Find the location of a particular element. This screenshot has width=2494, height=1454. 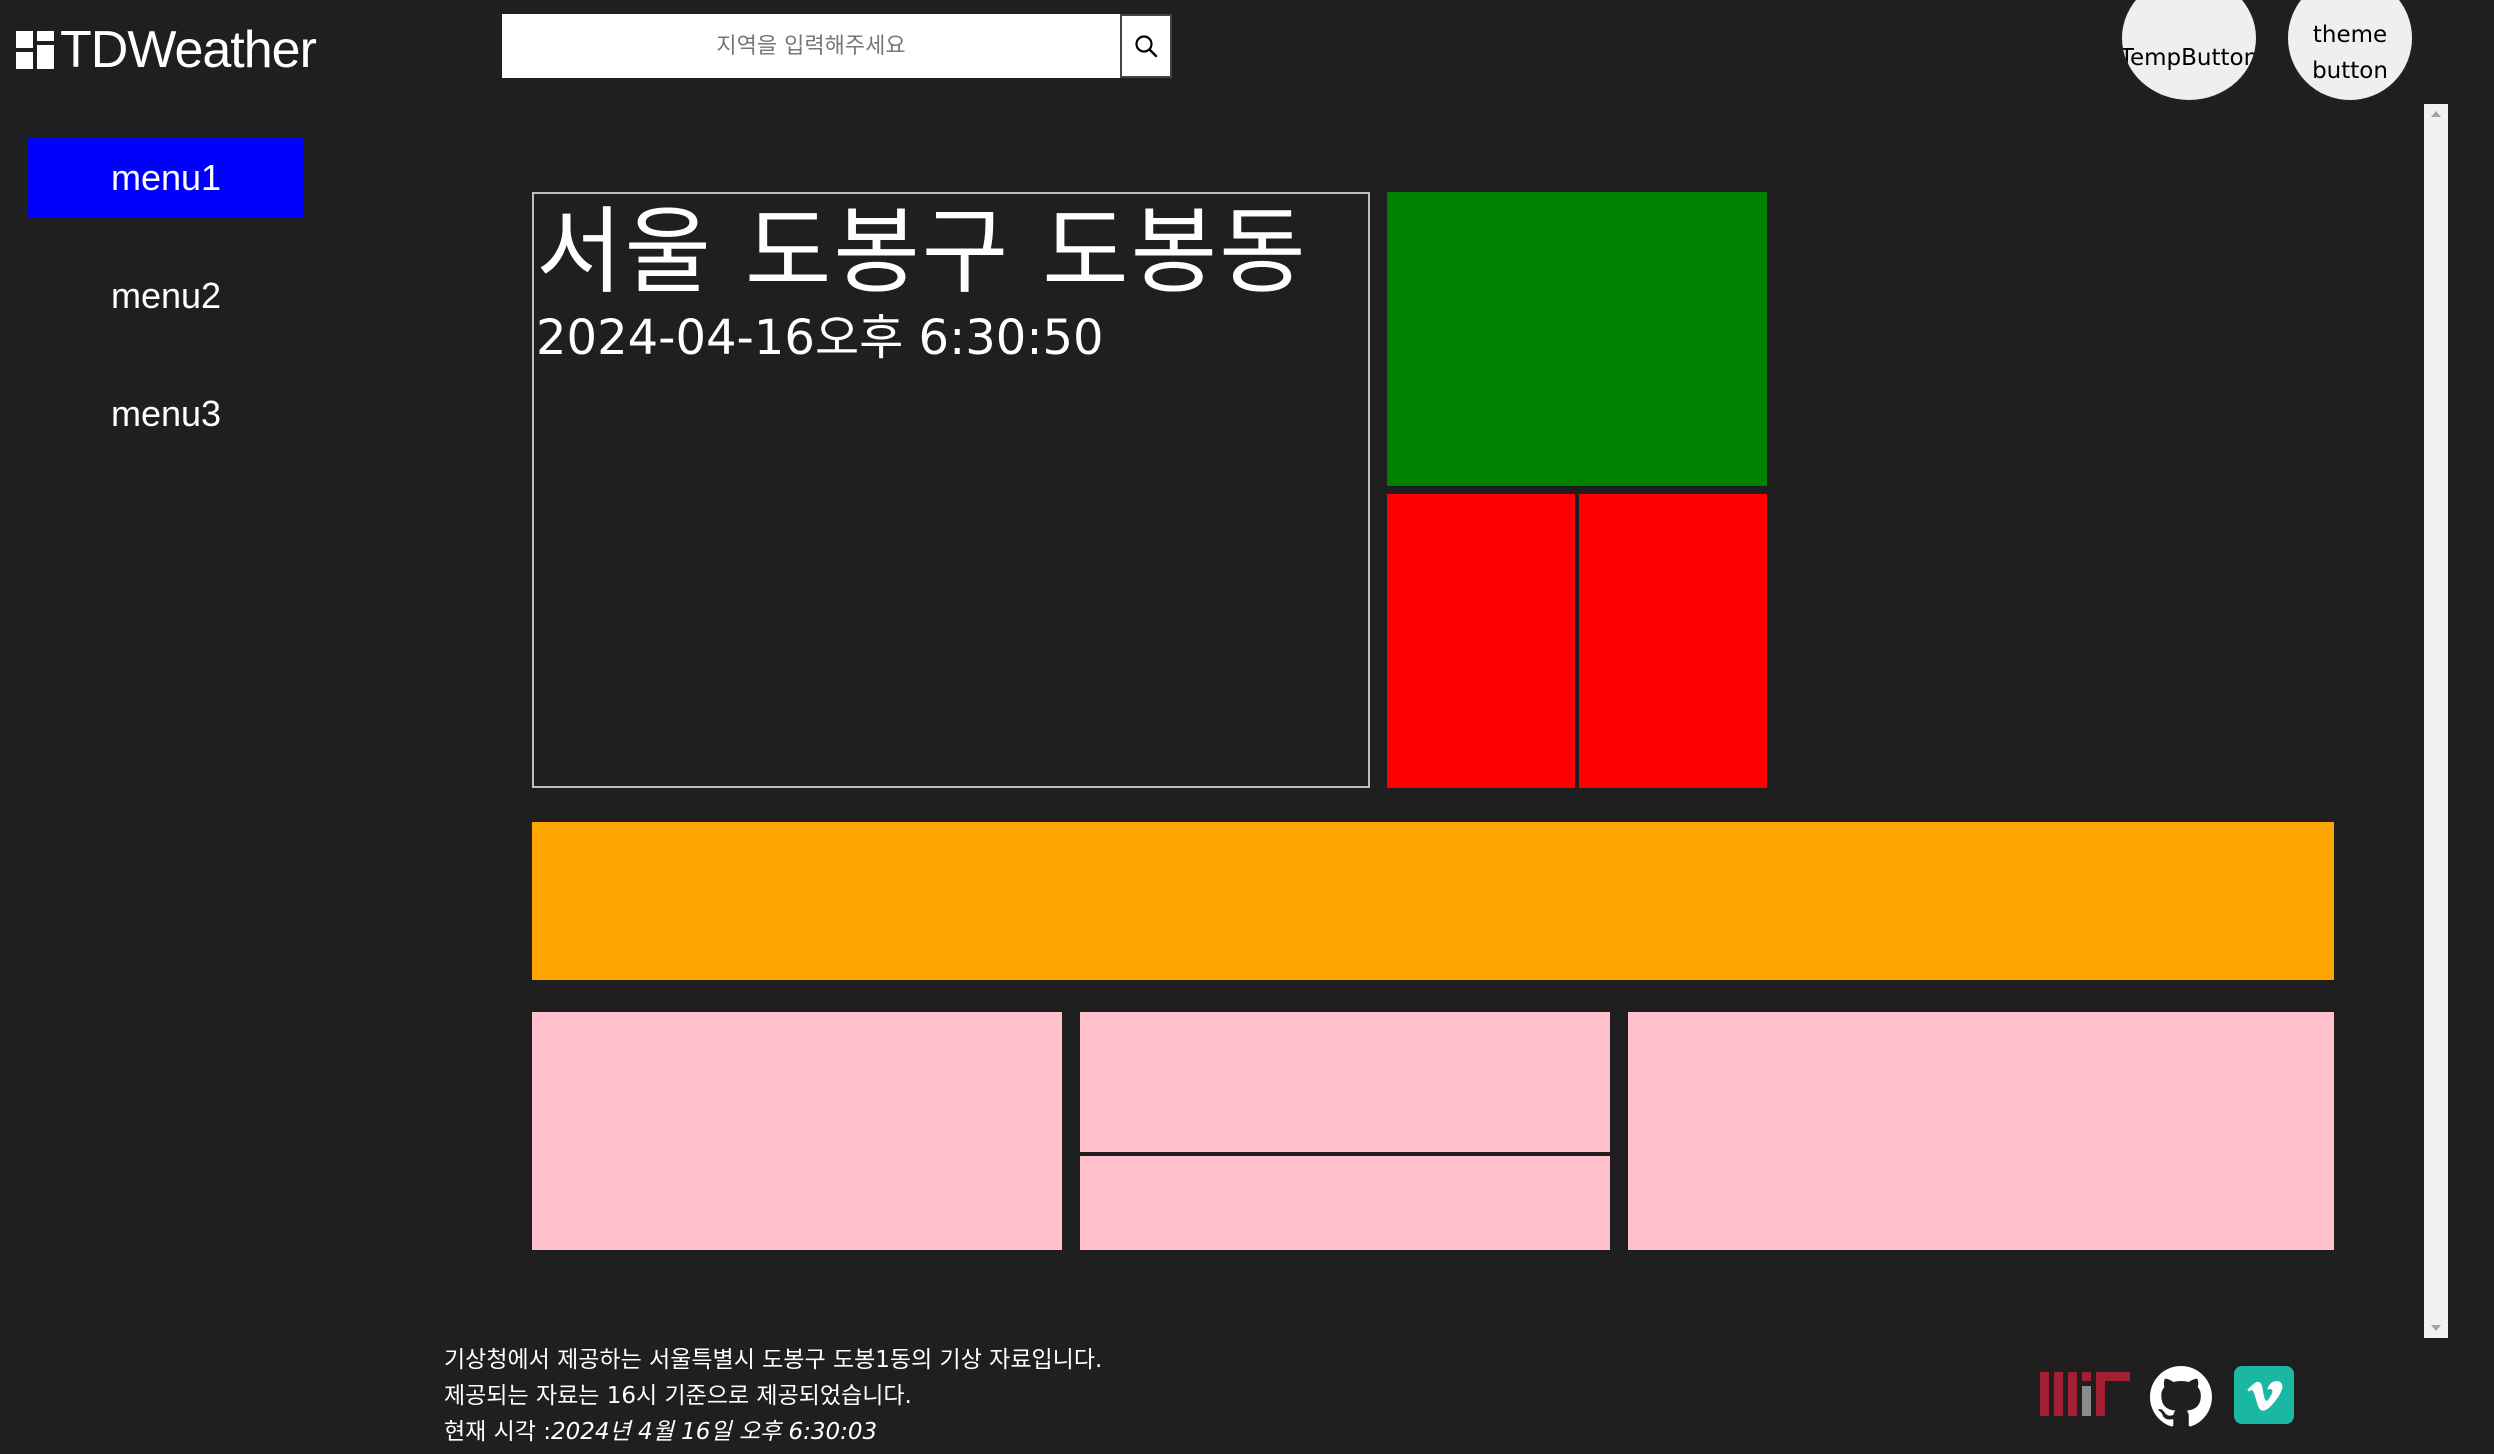

search-icon is located at coordinates (1146, 46).